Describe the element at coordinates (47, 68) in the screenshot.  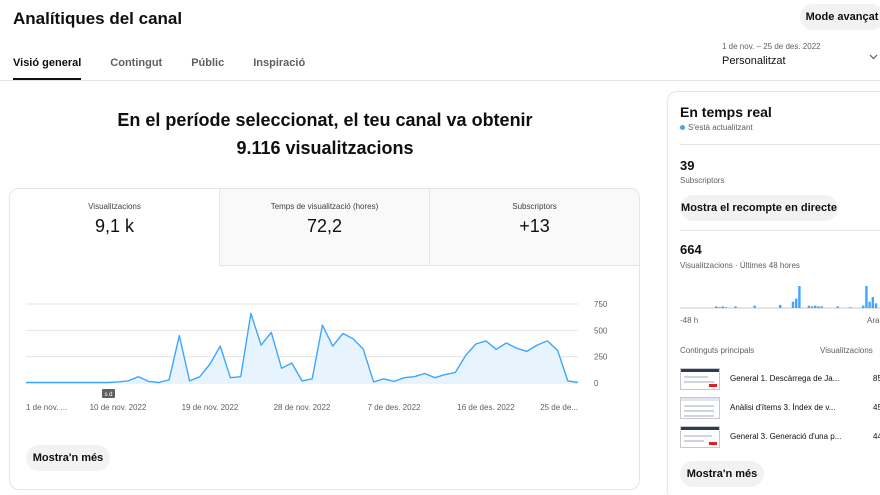
I see `tab-overview: Visió general` at that location.